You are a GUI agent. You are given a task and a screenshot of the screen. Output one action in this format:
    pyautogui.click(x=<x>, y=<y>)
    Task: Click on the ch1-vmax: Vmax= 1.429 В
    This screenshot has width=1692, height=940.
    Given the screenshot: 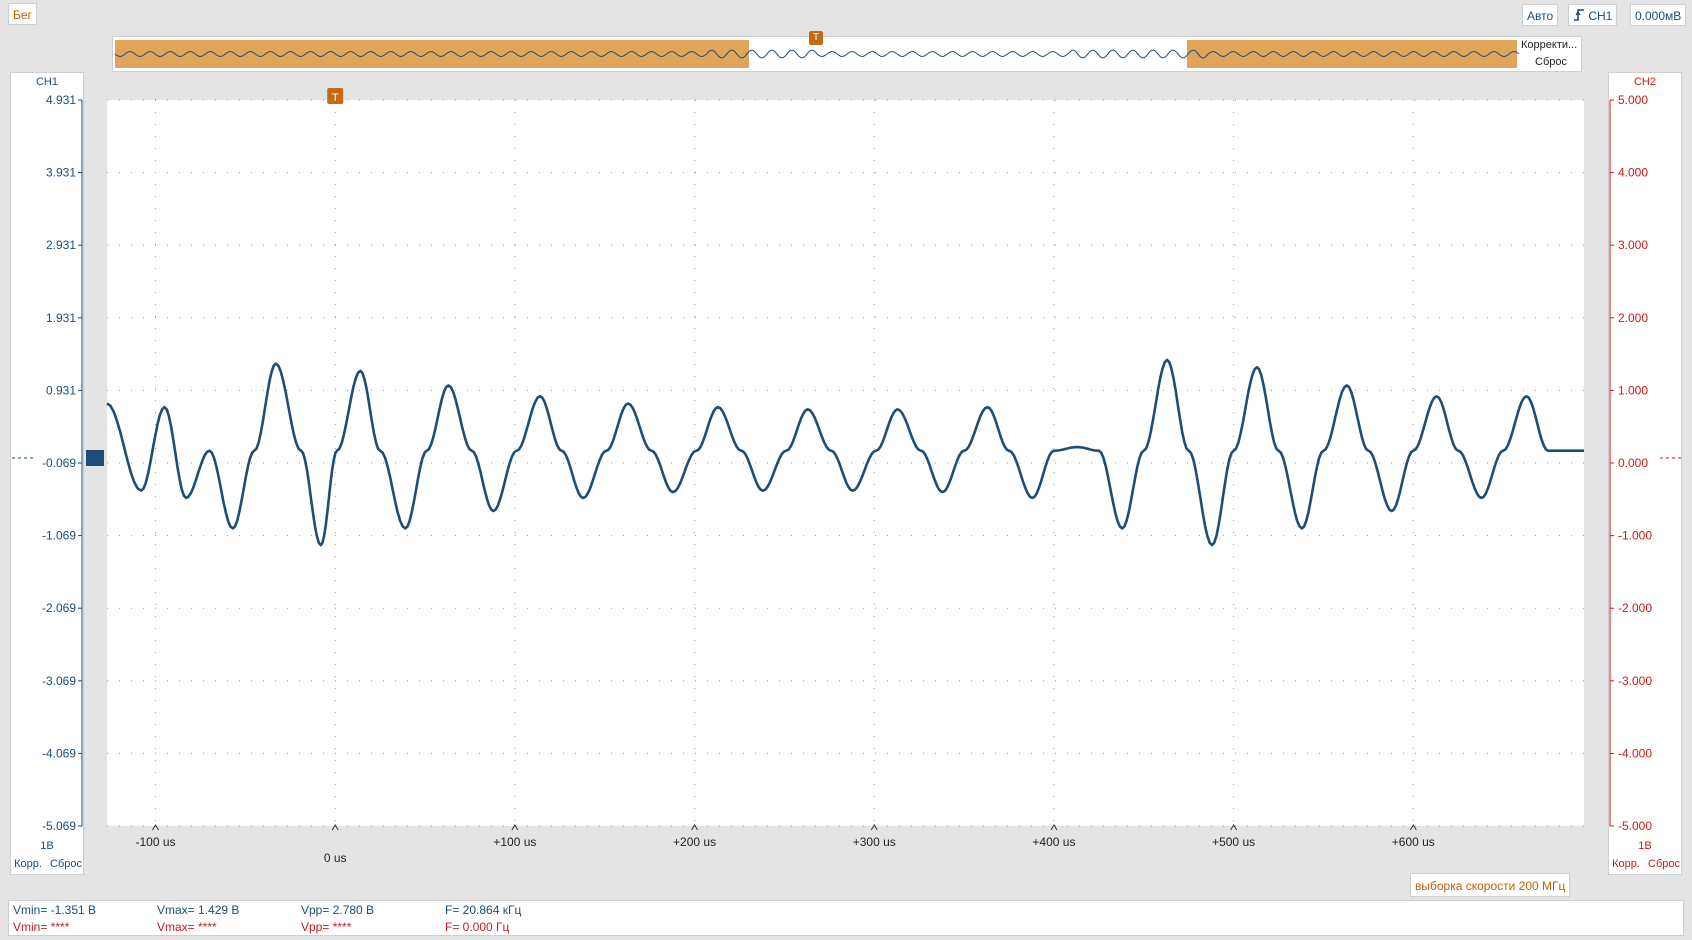 What is the action you would take?
    pyautogui.click(x=198, y=910)
    